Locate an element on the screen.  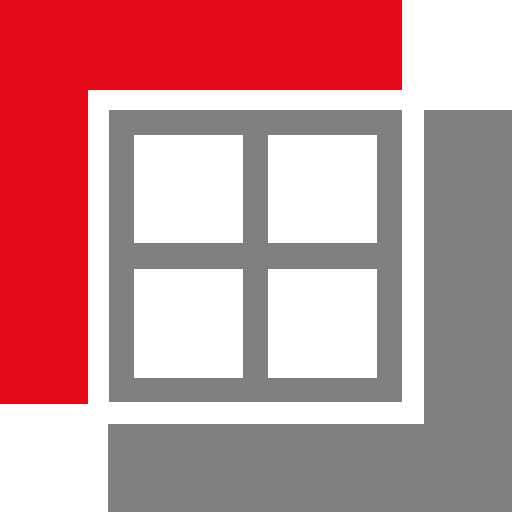
window-pane-top-left is located at coordinates (188, 189).